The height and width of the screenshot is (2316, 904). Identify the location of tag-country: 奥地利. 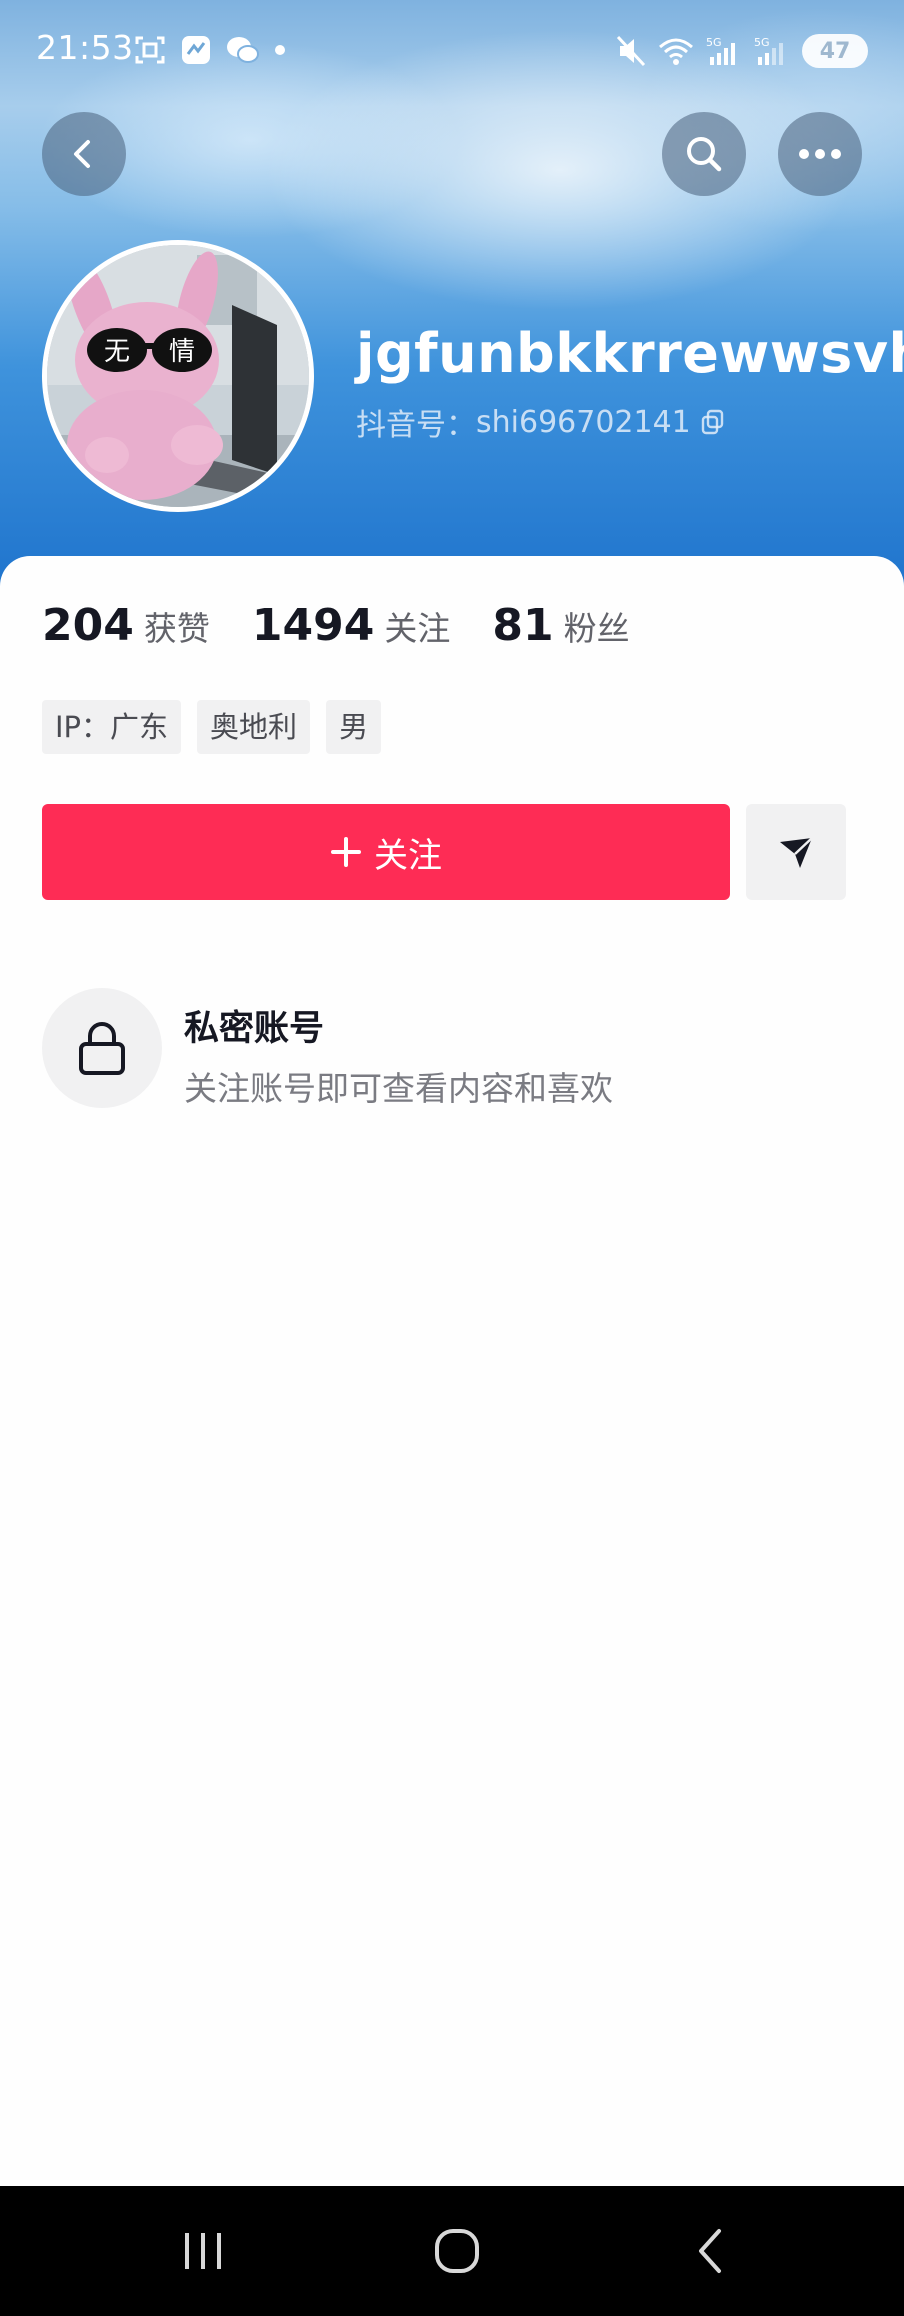
(254, 727).